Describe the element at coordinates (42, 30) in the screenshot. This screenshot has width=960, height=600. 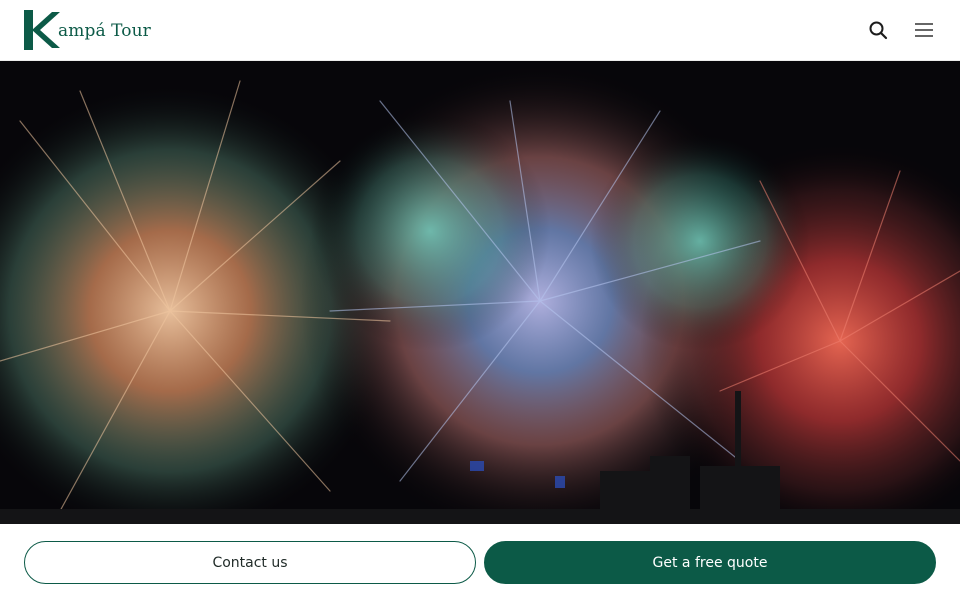
I see `logo-k-mark` at that location.